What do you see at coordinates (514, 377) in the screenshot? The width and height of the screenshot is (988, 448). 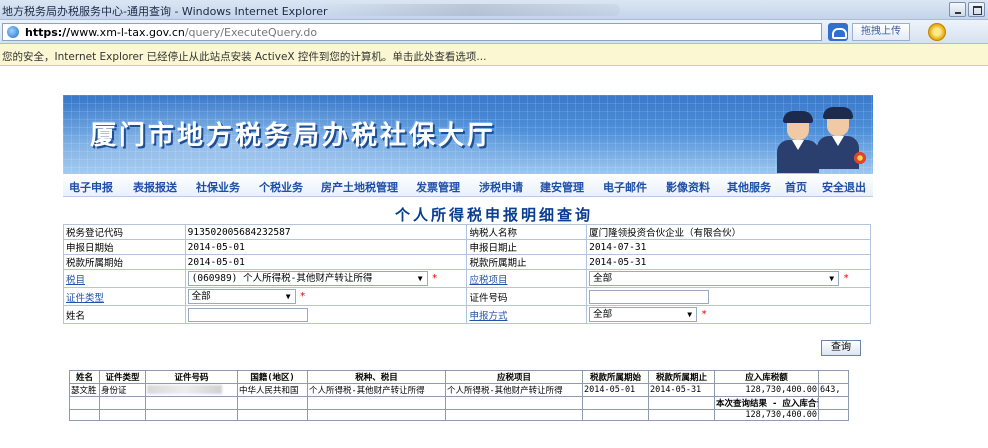 I see `col-header-taxable-item: 应税项目` at bounding box center [514, 377].